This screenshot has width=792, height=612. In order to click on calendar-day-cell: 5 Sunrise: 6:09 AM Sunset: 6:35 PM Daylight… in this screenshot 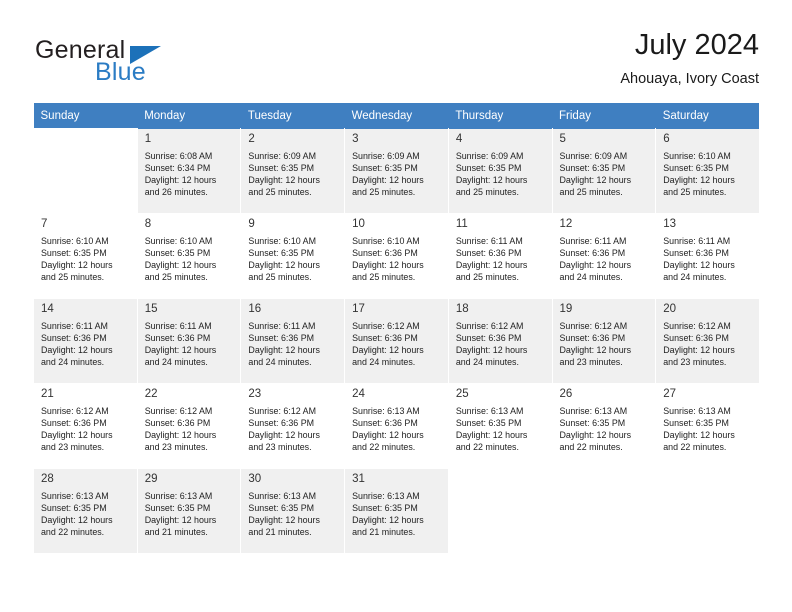, I will do `click(604, 171)`.